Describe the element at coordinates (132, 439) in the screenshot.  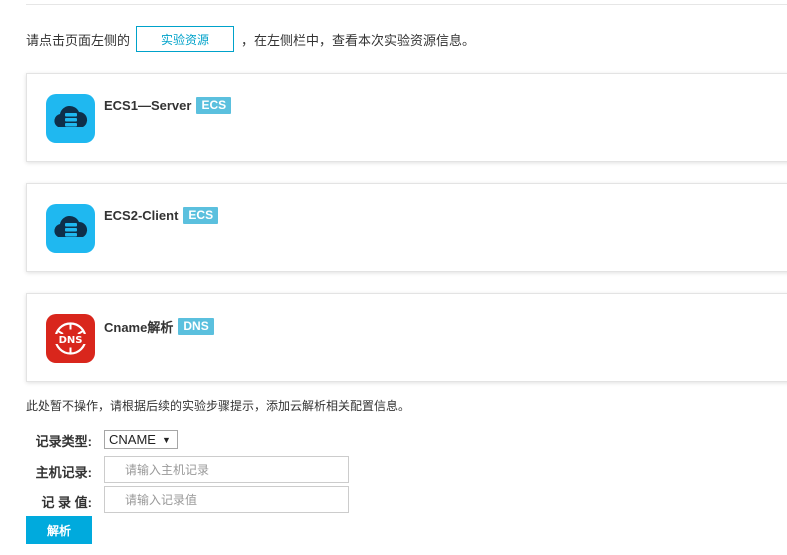
I see `record-type-value: CNAME` at that location.